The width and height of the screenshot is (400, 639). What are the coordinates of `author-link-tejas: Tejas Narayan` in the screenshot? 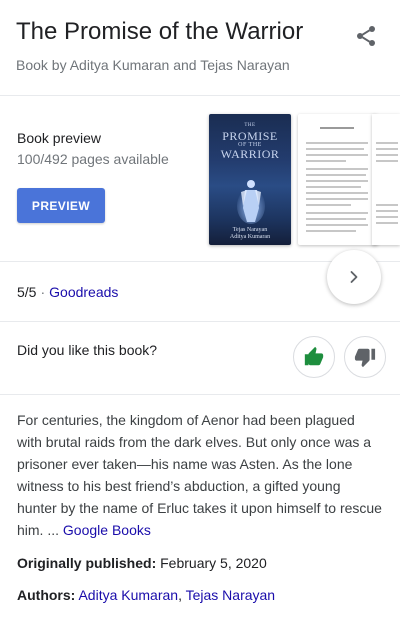 It's located at (231, 595).